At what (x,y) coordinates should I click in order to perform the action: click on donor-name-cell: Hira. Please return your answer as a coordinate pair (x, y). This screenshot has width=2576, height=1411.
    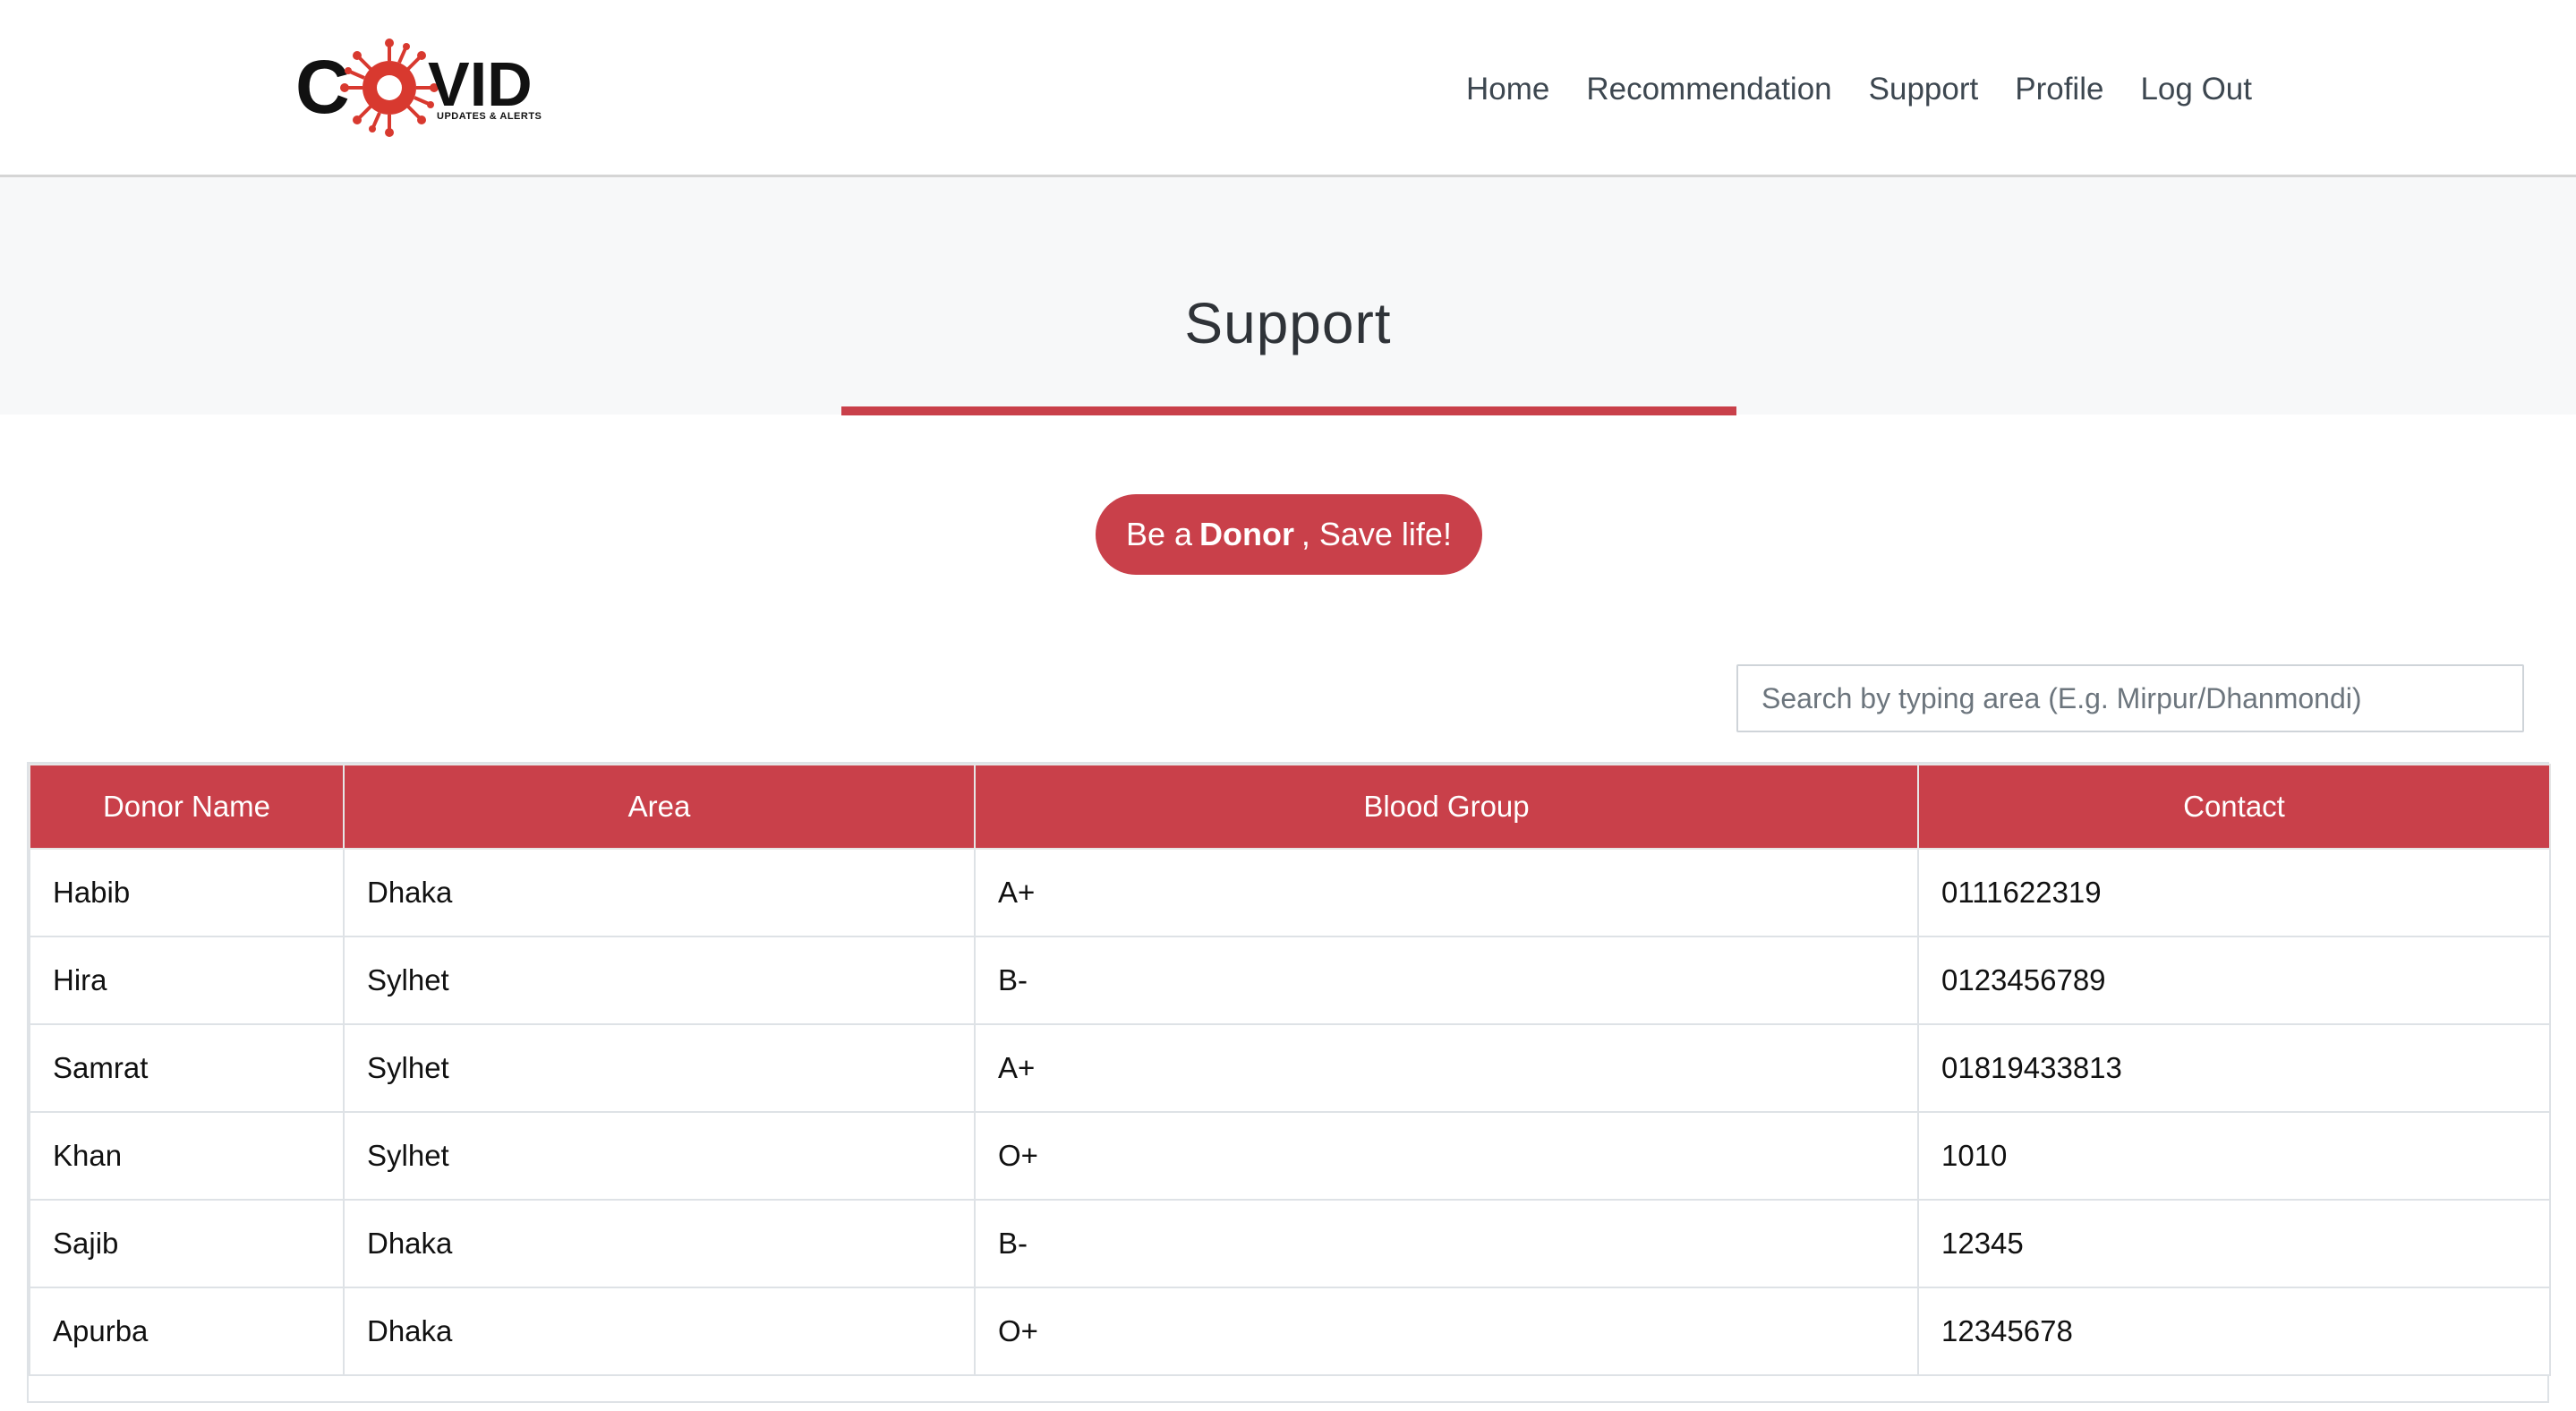
    Looking at the image, I should click on (187, 980).